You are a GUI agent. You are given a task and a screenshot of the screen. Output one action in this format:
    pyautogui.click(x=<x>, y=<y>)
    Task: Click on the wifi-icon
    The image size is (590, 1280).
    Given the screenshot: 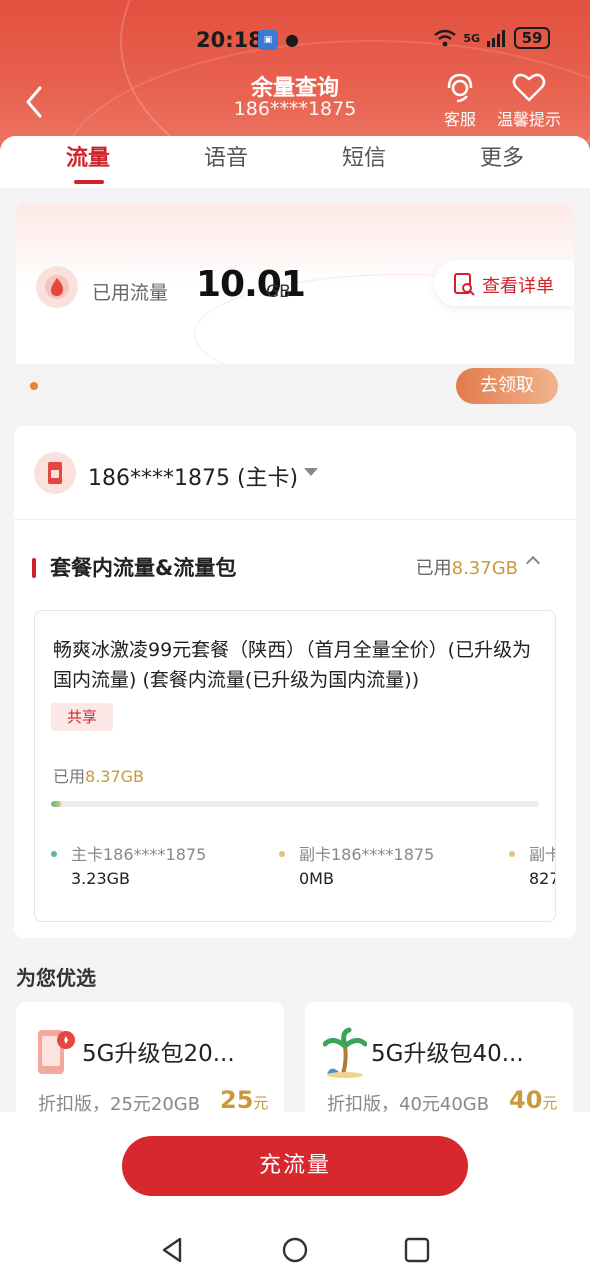 What is the action you would take?
    pyautogui.click(x=445, y=38)
    